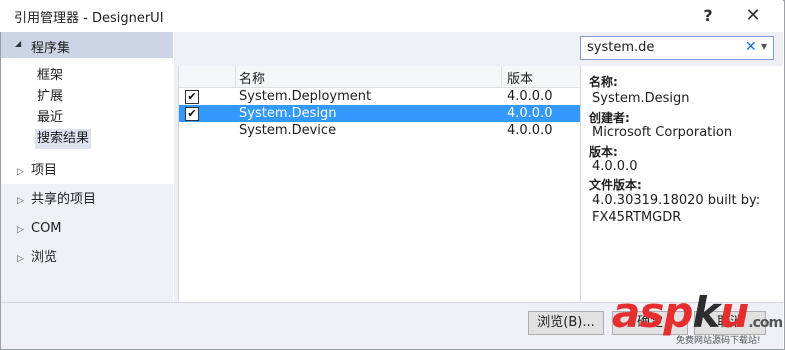 Image resolution: width=785 pixels, height=350 pixels. What do you see at coordinates (753, 16) in the screenshot?
I see `close-button: ✕` at bounding box center [753, 16].